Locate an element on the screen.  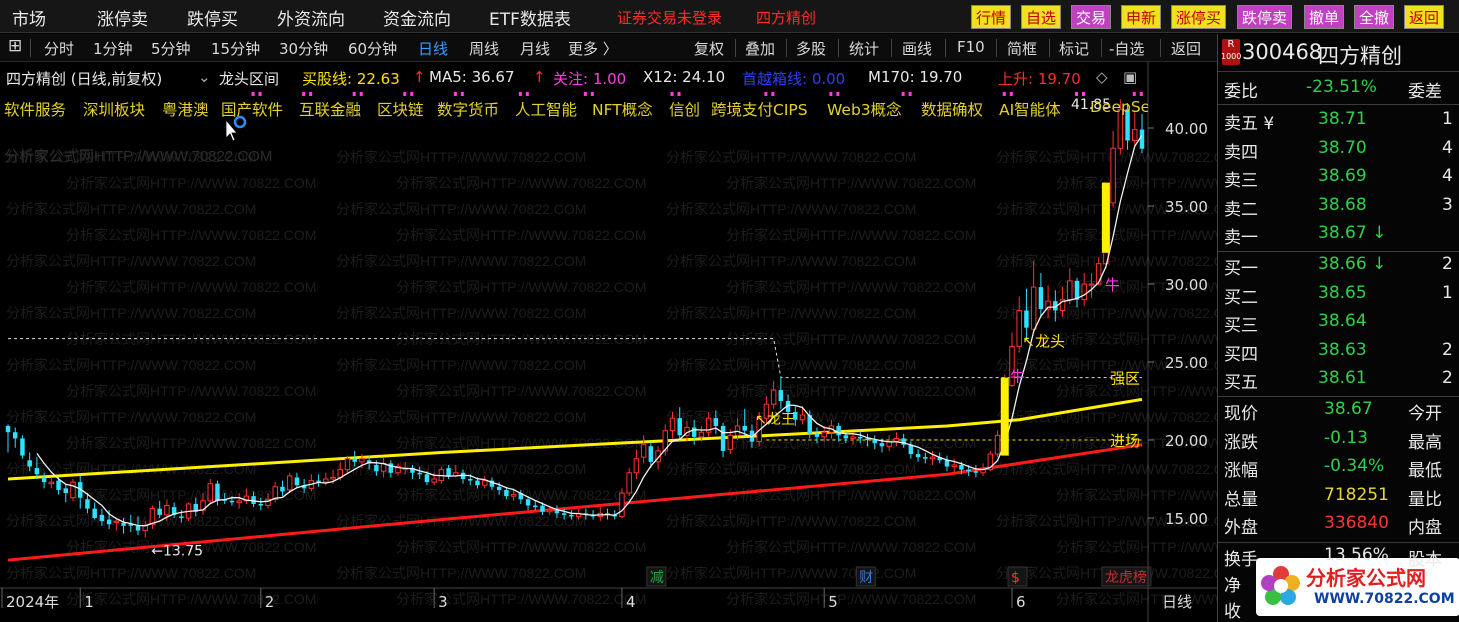
quick-btn-ipo: 申新 is located at coordinates (1141, 17).